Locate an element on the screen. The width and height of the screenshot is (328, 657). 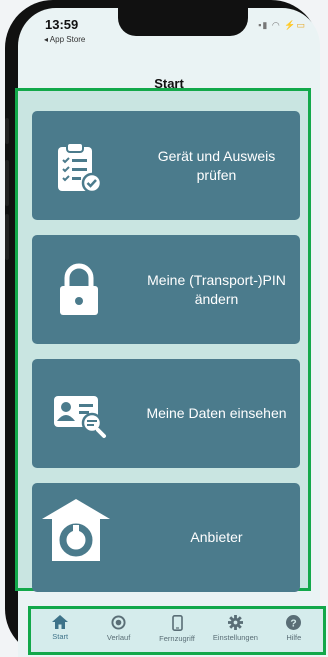
battery-charging-icon: ⚡▭ is located at coordinates (295, 25).